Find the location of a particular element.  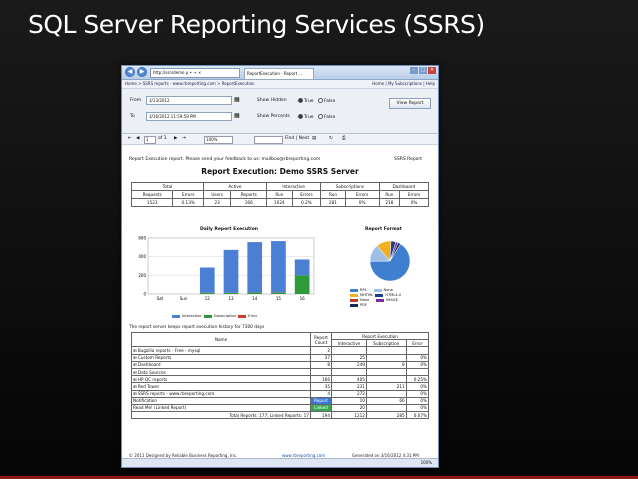

minimize-button: – is located at coordinates (414, 70).